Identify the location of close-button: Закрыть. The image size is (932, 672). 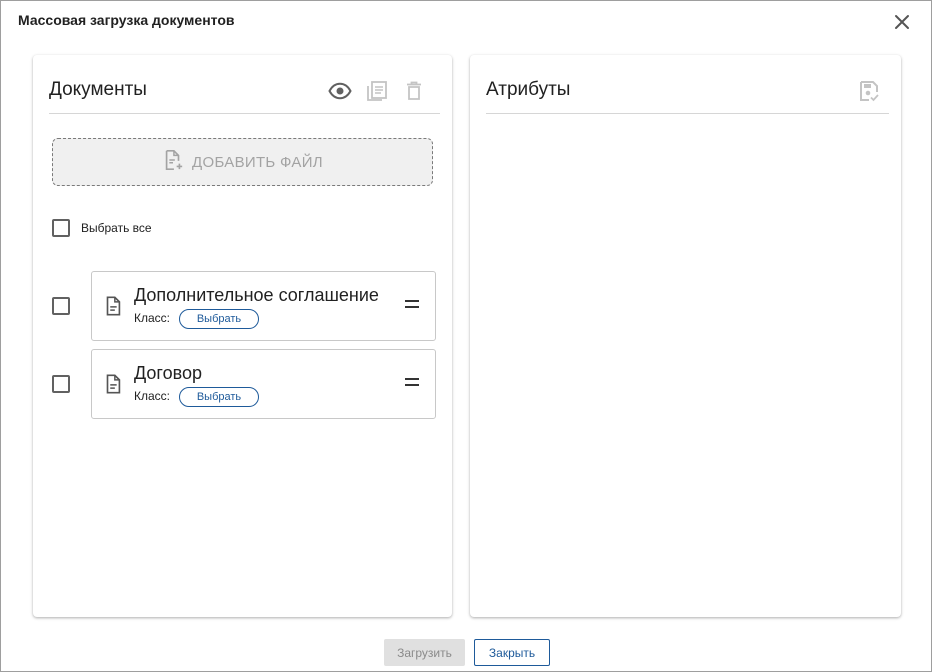
(512, 652).